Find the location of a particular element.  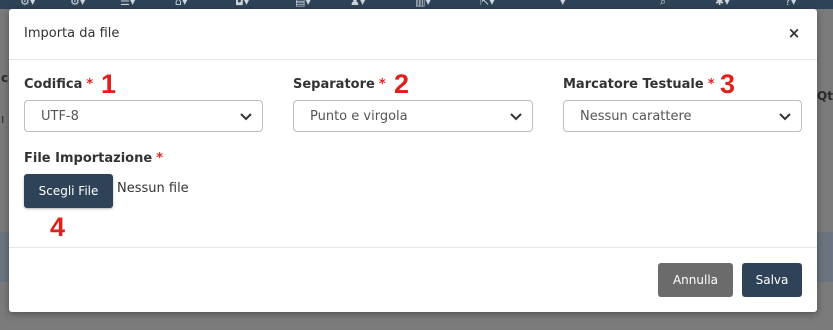

encoding-label: Codifica * is located at coordinates (58, 84).